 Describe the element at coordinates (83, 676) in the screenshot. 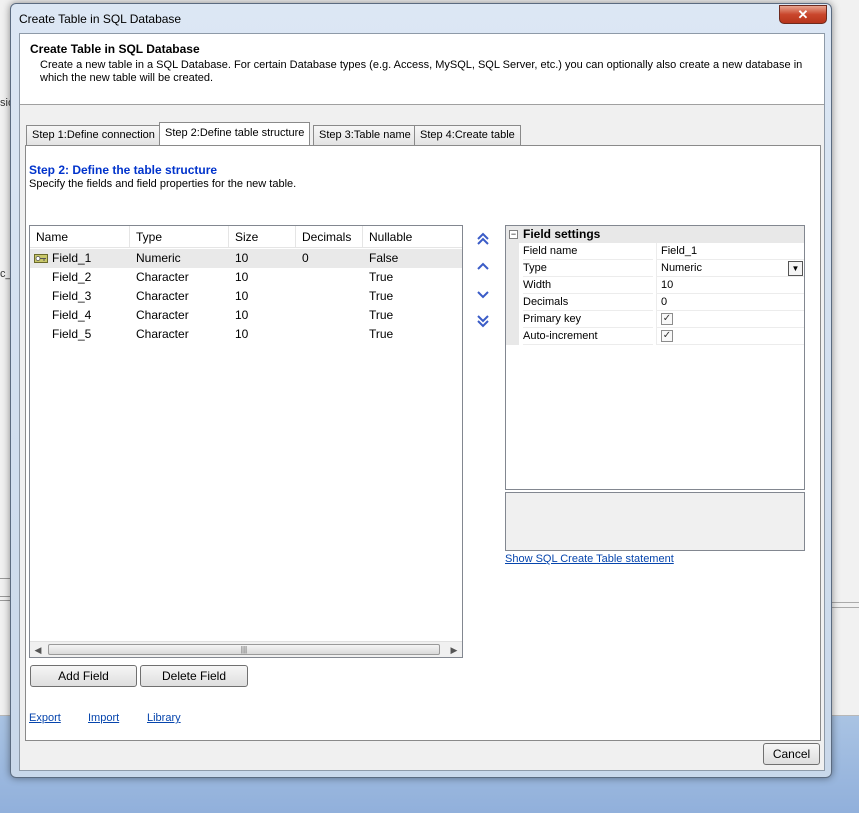

I see `add-field-button: Add Field` at that location.